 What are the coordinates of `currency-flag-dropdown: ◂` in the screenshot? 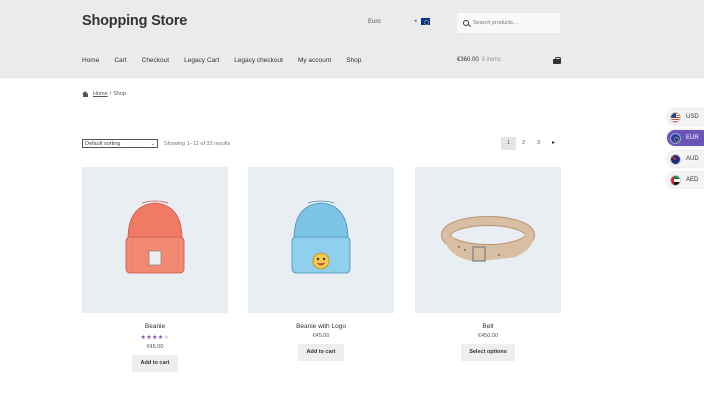 It's located at (422, 21).